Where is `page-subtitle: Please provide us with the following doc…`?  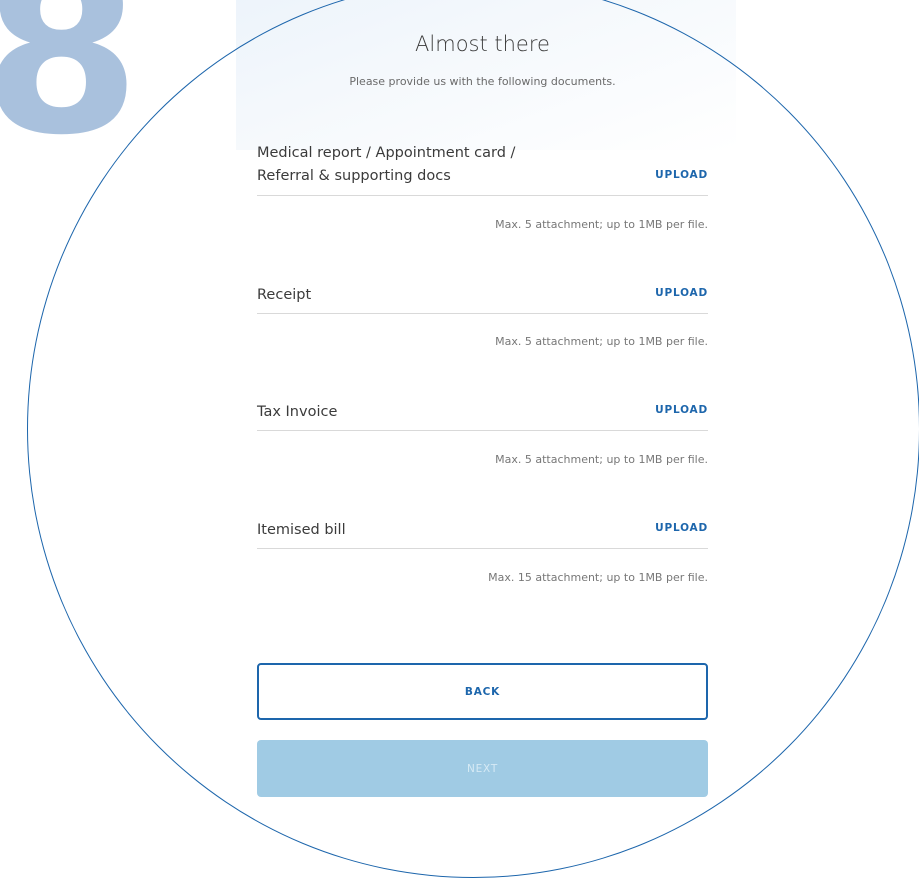 page-subtitle: Please provide us with the following doc… is located at coordinates (482, 81).